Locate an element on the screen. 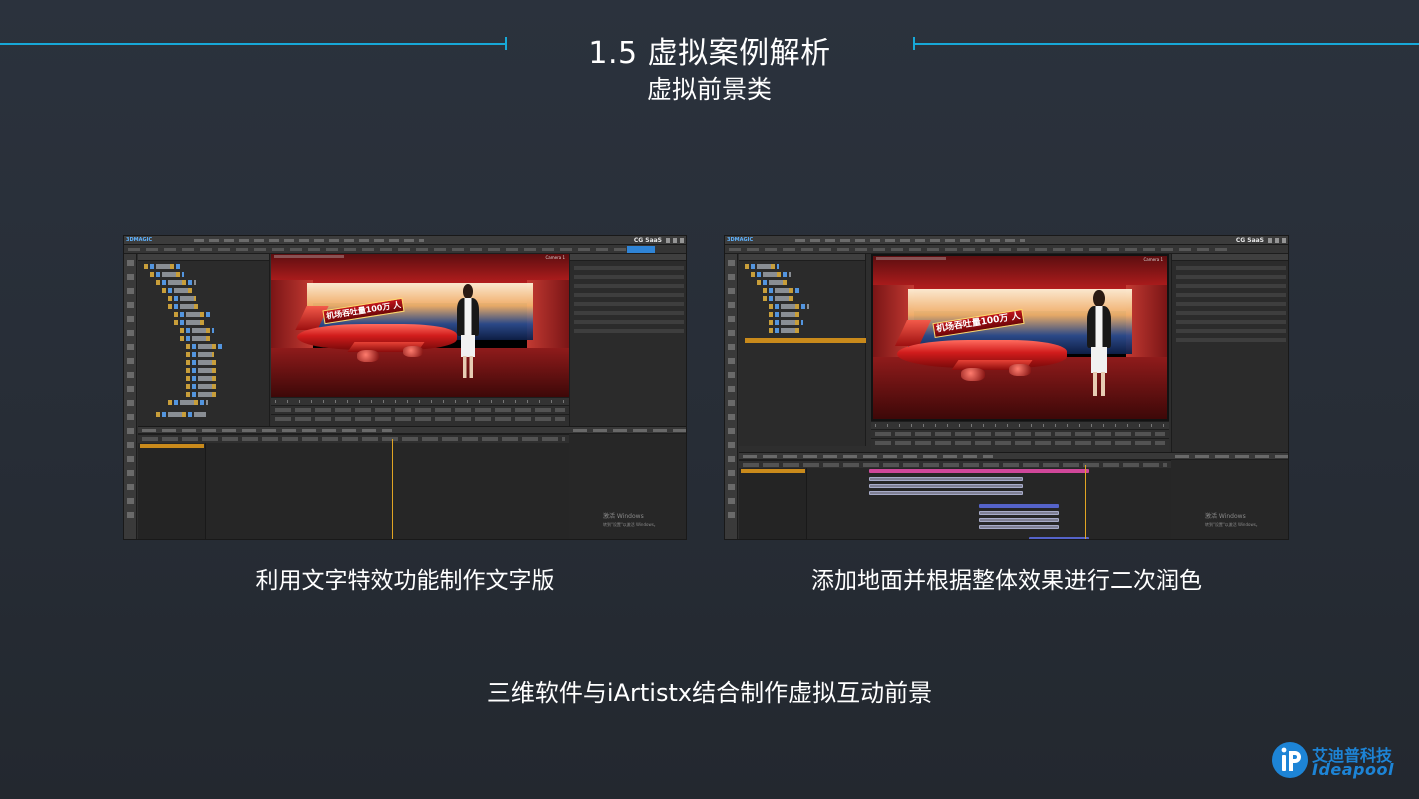 The height and width of the screenshot is (799, 1419). product-mark: CG SaaS is located at coordinates (1249, 240).